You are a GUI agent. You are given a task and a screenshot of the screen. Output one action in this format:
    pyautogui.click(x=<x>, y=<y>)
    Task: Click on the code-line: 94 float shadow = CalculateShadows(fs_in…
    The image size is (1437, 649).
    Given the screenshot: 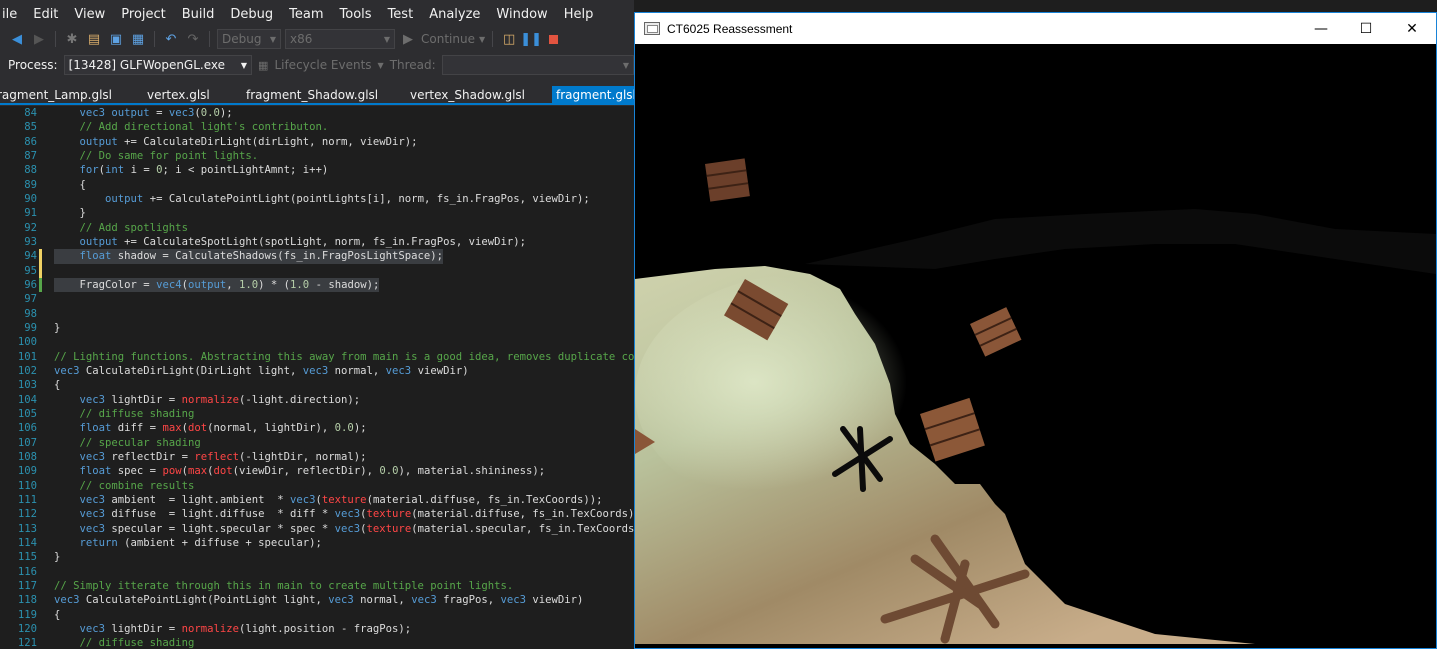 What is the action you would take?
    pyautogui.click(x=317, y=256)
    